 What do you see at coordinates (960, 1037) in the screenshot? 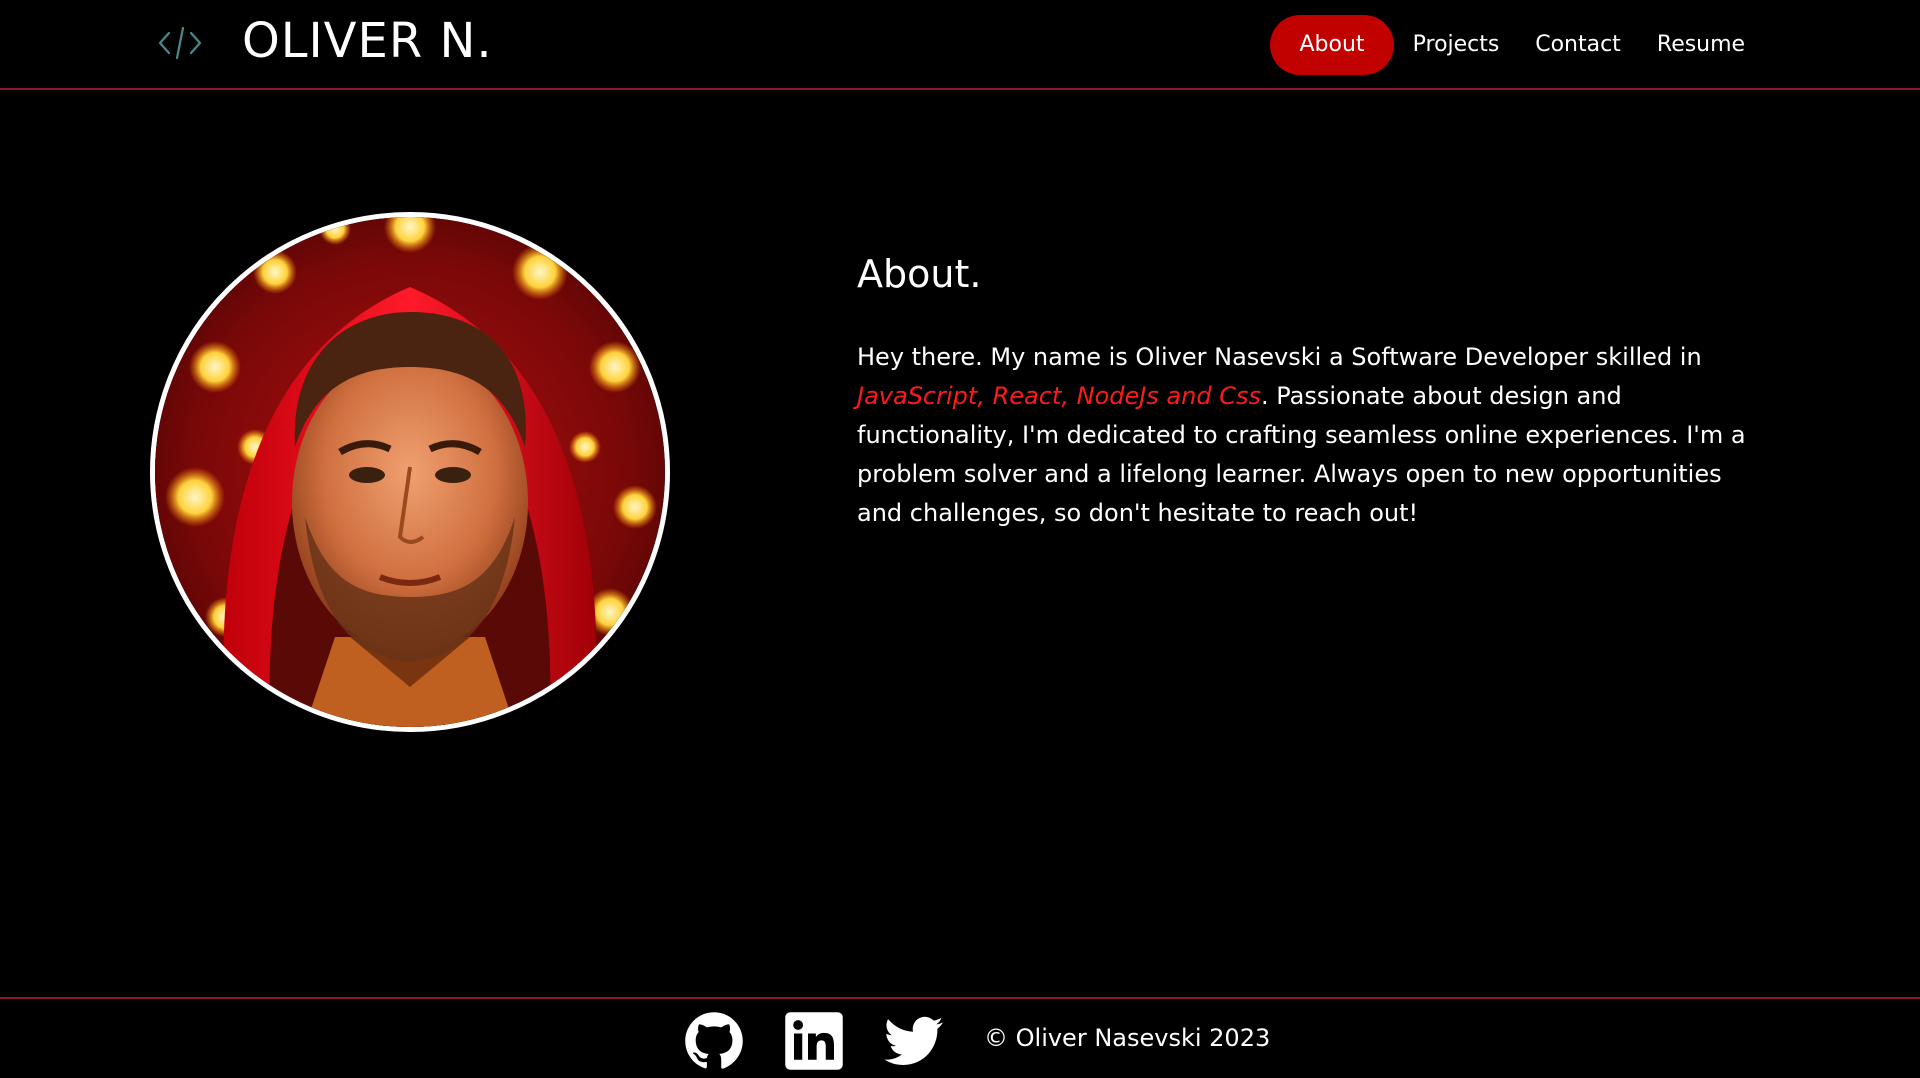
I see `site-footer: © Oliver Nasevski 2023` at bounding box center [960, 1037].